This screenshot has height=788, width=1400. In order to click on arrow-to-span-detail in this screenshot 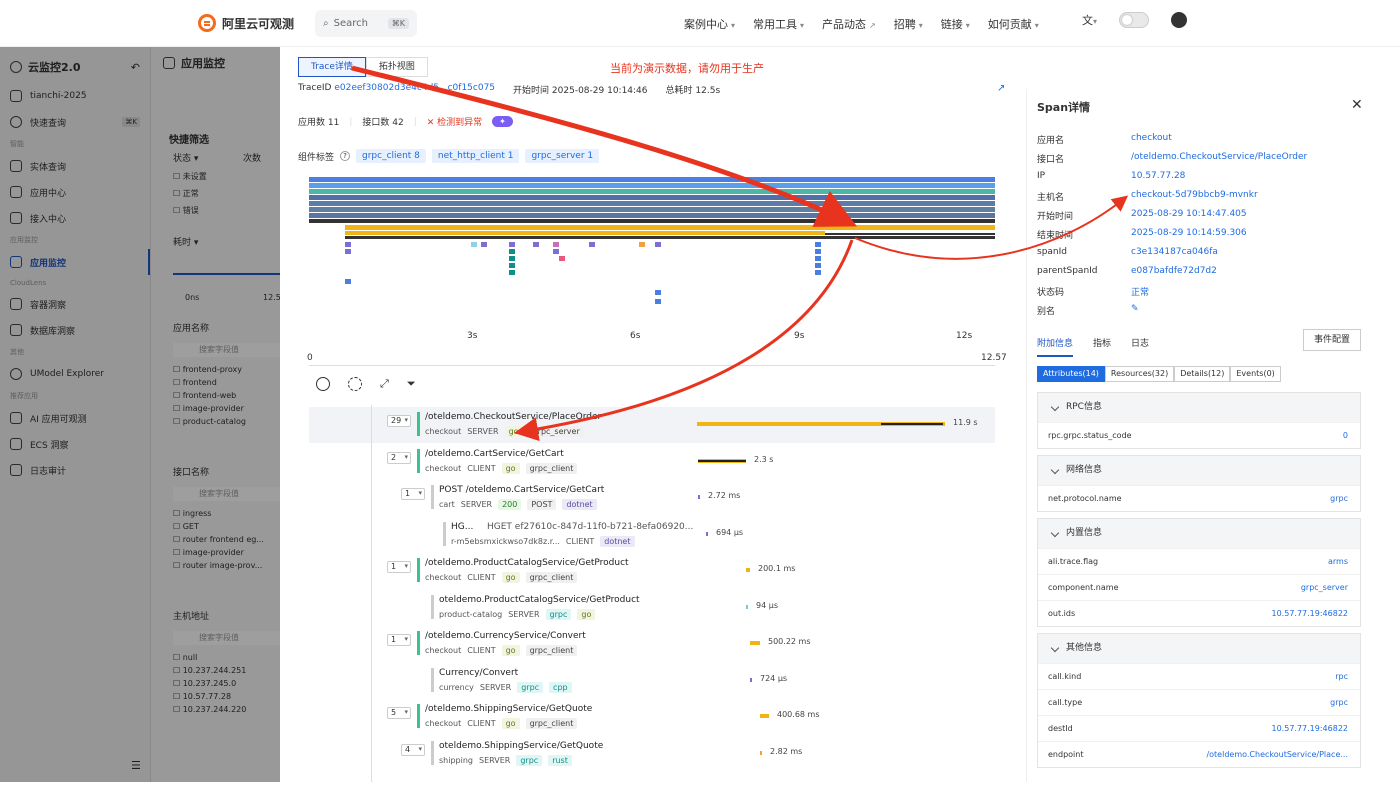, I will do `click(991, 227)`.